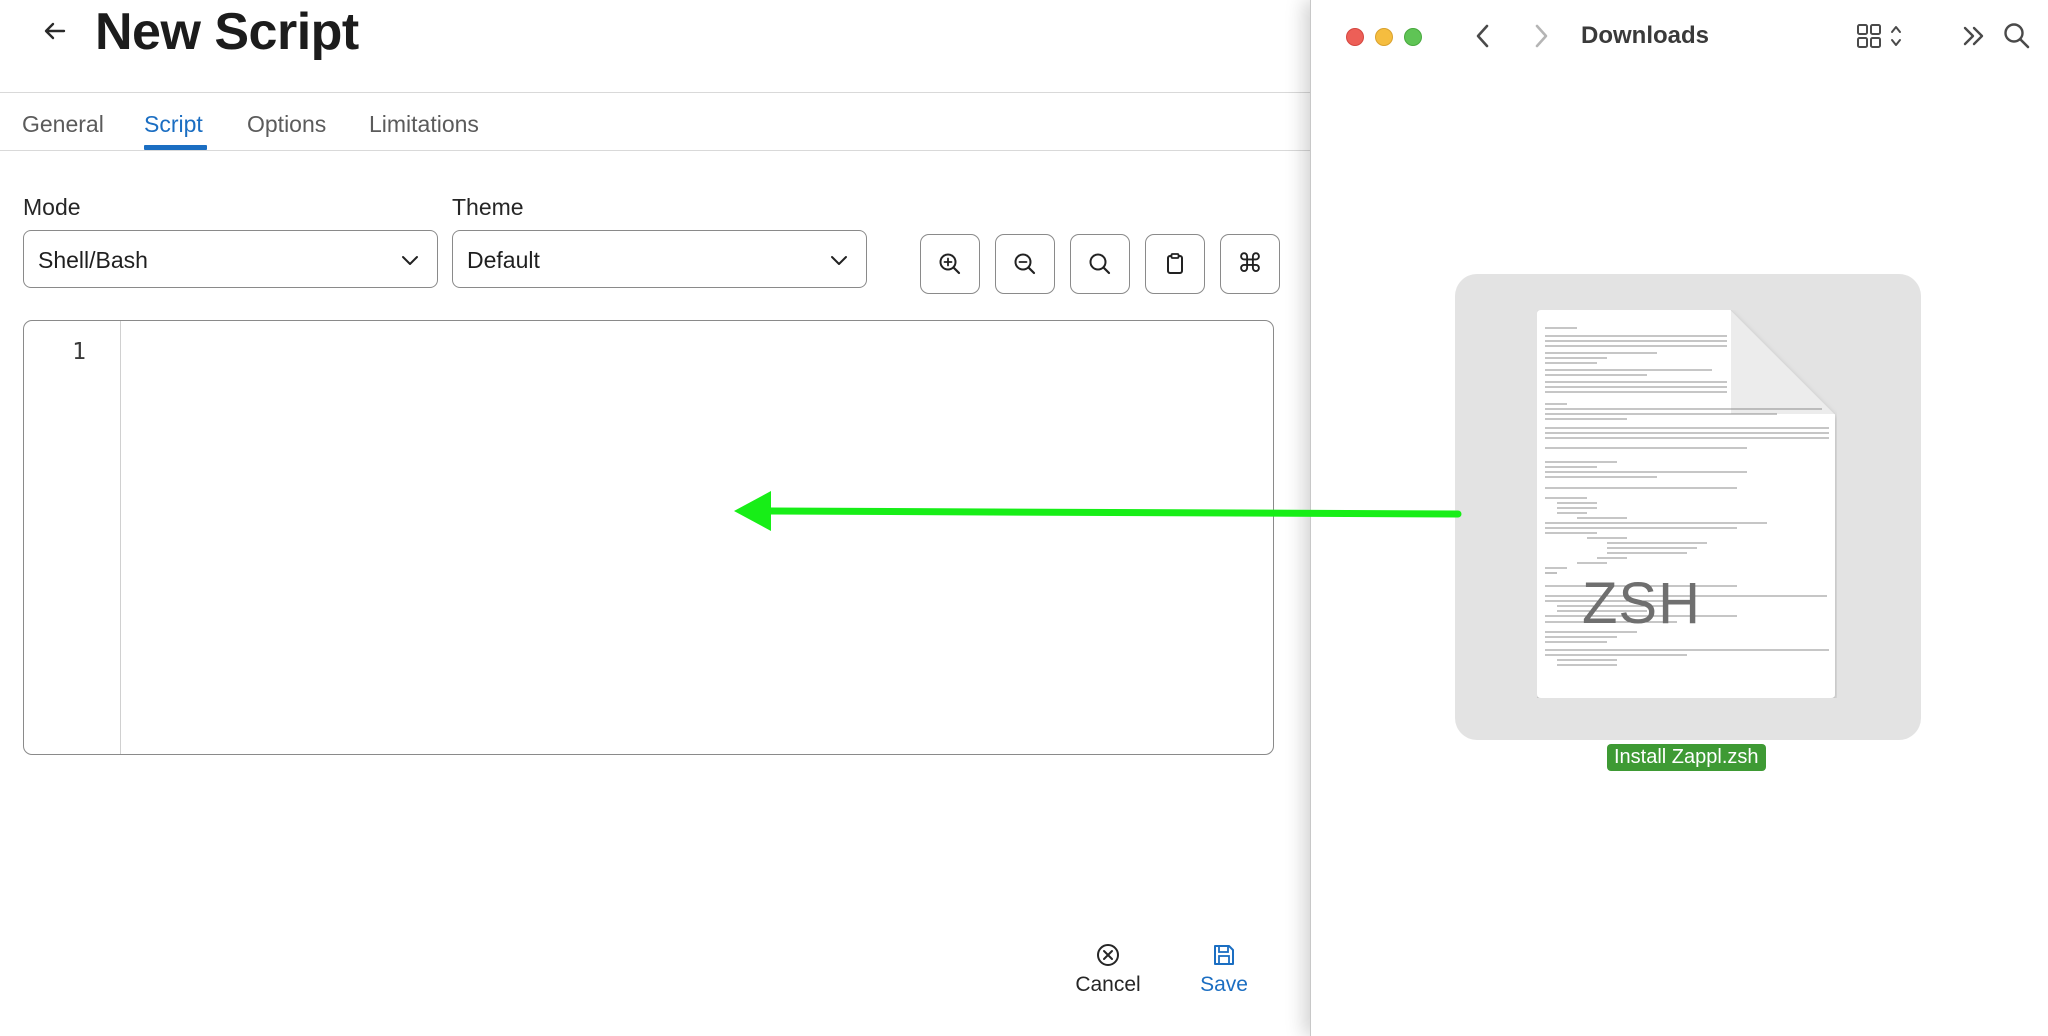 The image size is (2048, 1036). I want to click on tab-general: General, so click(63, 124).